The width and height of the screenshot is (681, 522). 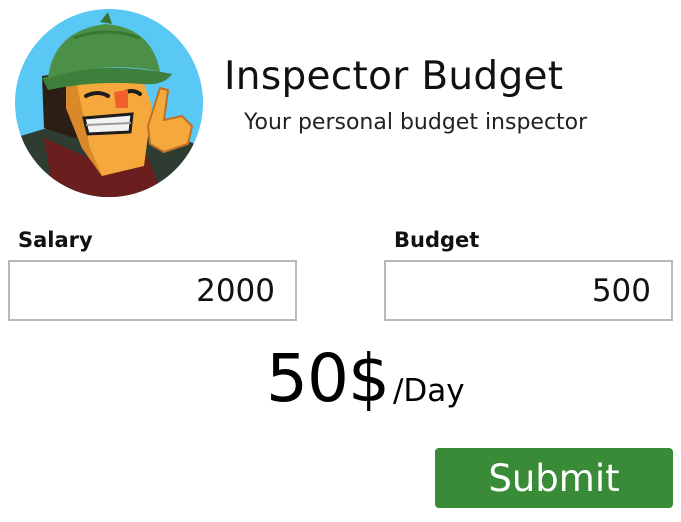 What do you see at coordinates (394, 76) in the screenshot?
I see `app-title: Inspector Budget` at bounding box center [394, 76].